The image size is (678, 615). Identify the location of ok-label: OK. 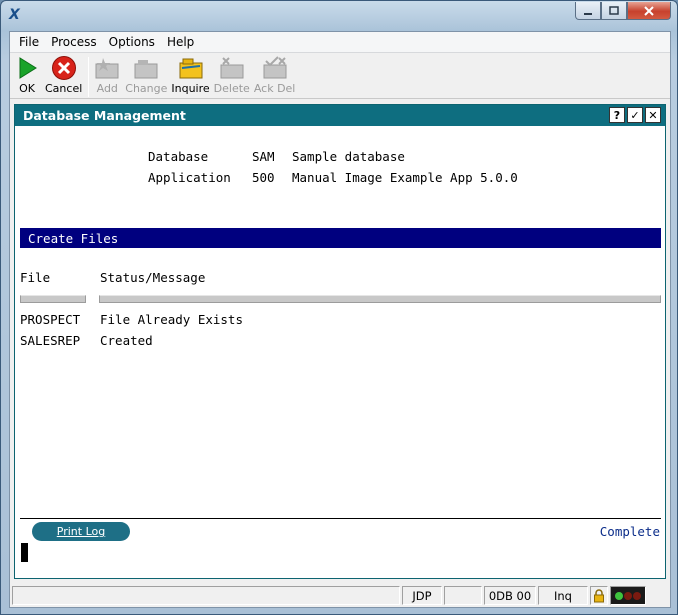
(27, 88).